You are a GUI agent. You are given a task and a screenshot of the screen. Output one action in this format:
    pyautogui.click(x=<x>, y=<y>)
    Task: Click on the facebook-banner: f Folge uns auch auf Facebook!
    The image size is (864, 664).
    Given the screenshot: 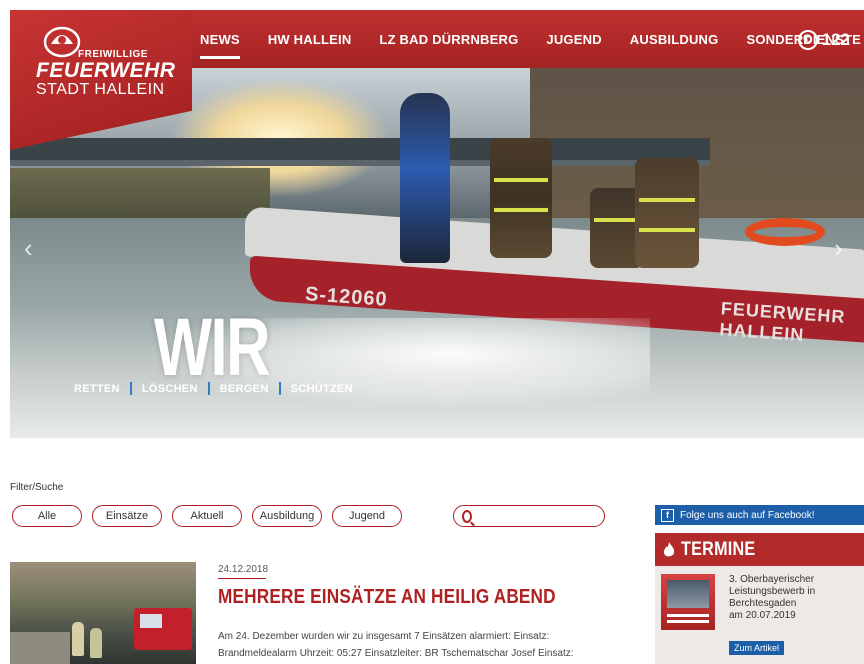 What is the action you would take?
    pyautogui.click(x=759, y=515)
    